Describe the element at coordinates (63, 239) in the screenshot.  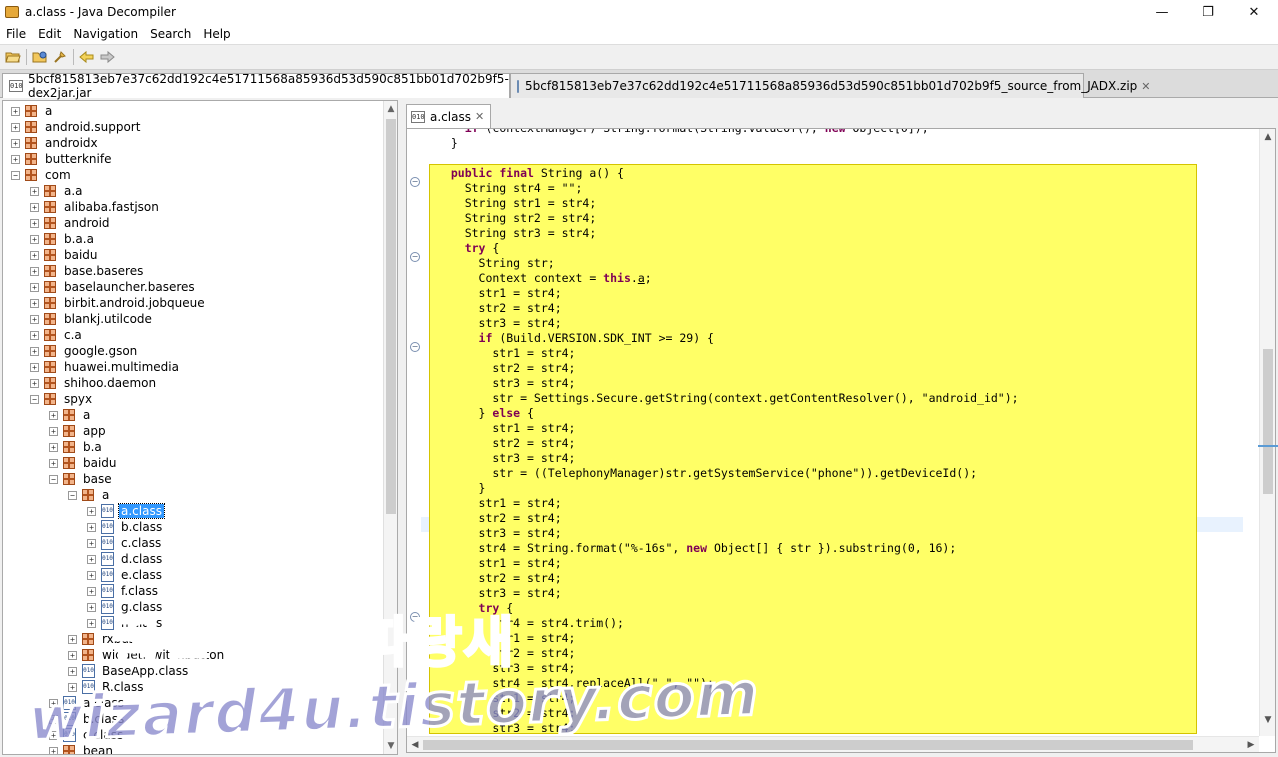
I see `tree-package-item: + b.a.a` at that location.